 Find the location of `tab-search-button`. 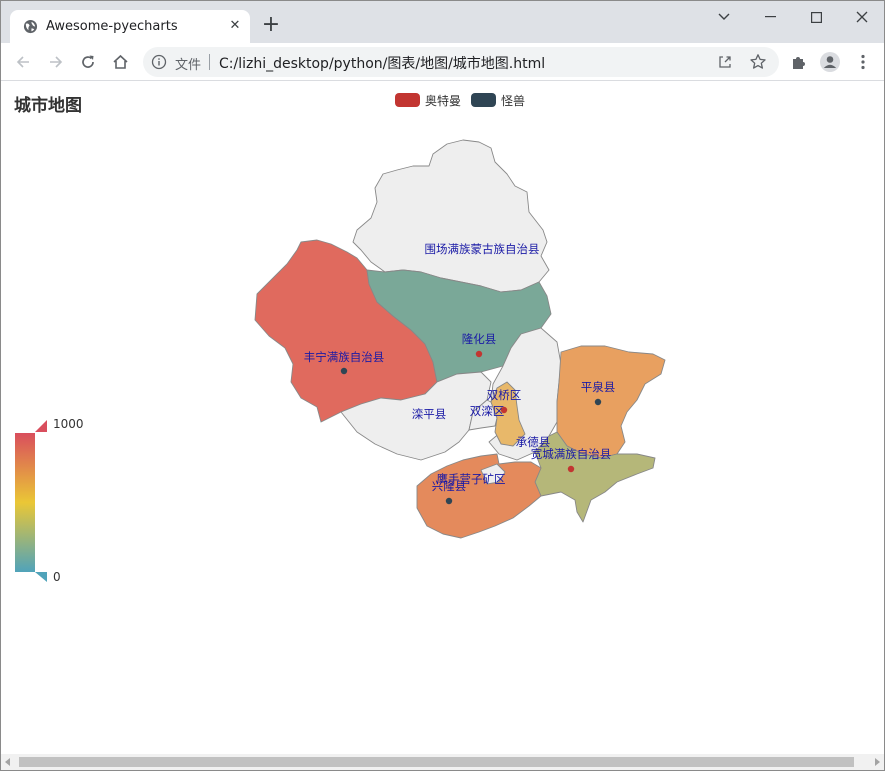

tab-search-button is located at coordinates (724, 17).